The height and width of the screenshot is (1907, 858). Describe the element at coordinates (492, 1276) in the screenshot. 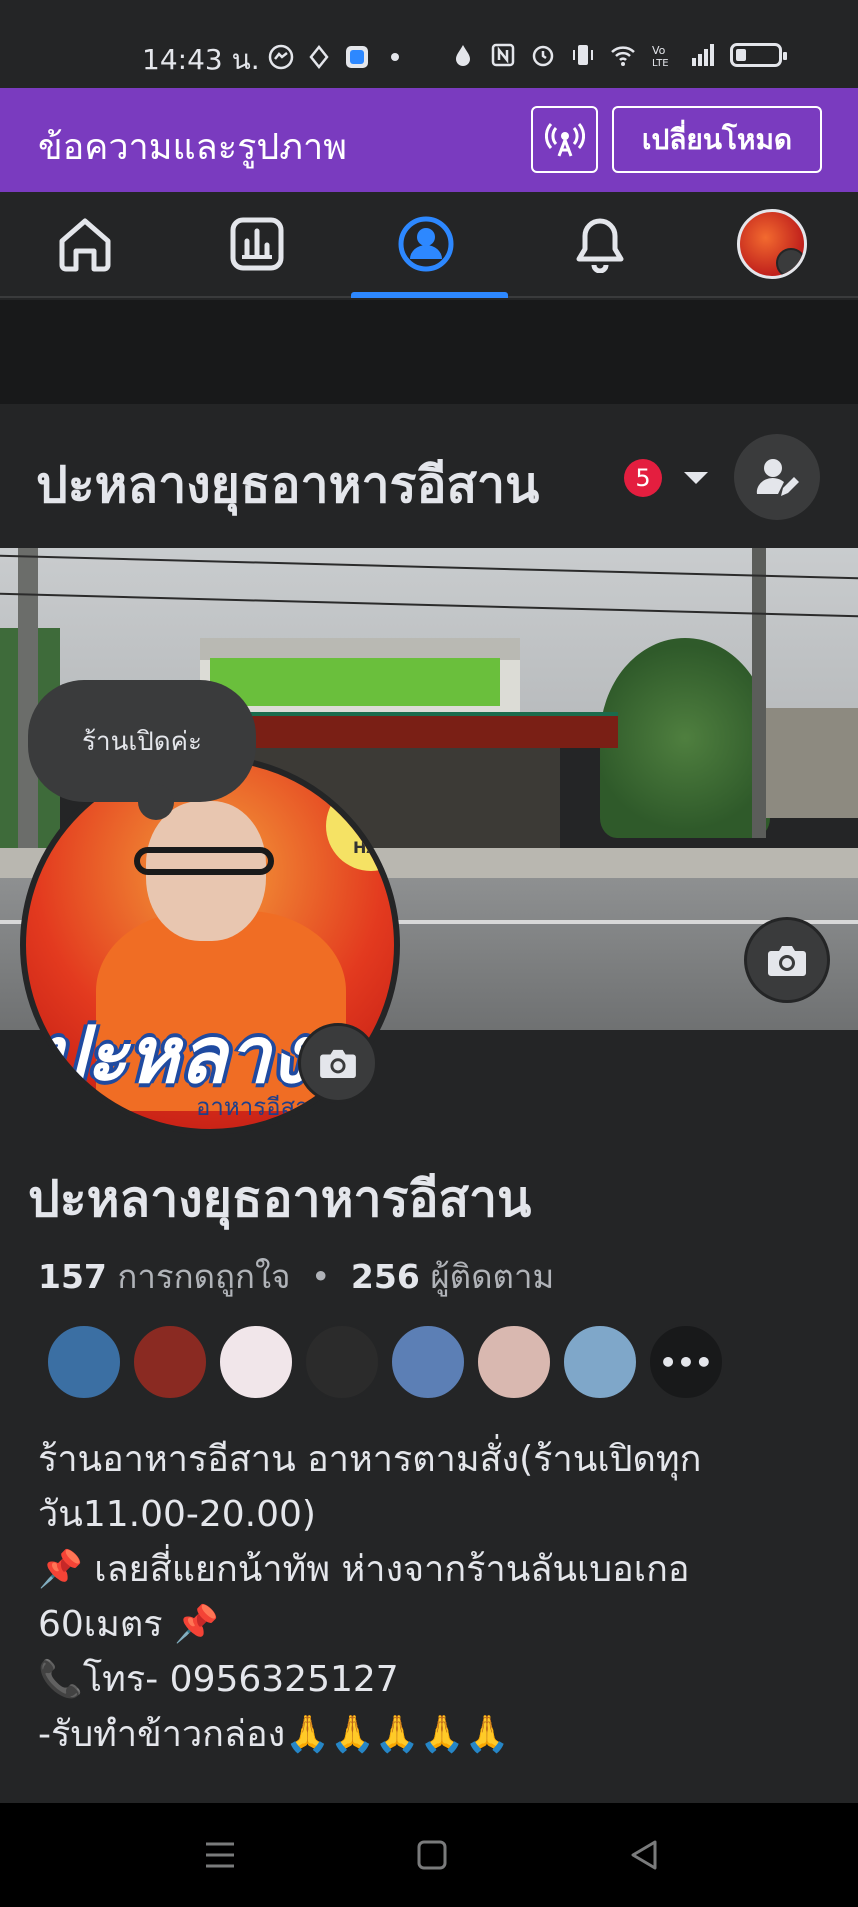

I see `followers-label: ผู้ติดตาม` at that location.